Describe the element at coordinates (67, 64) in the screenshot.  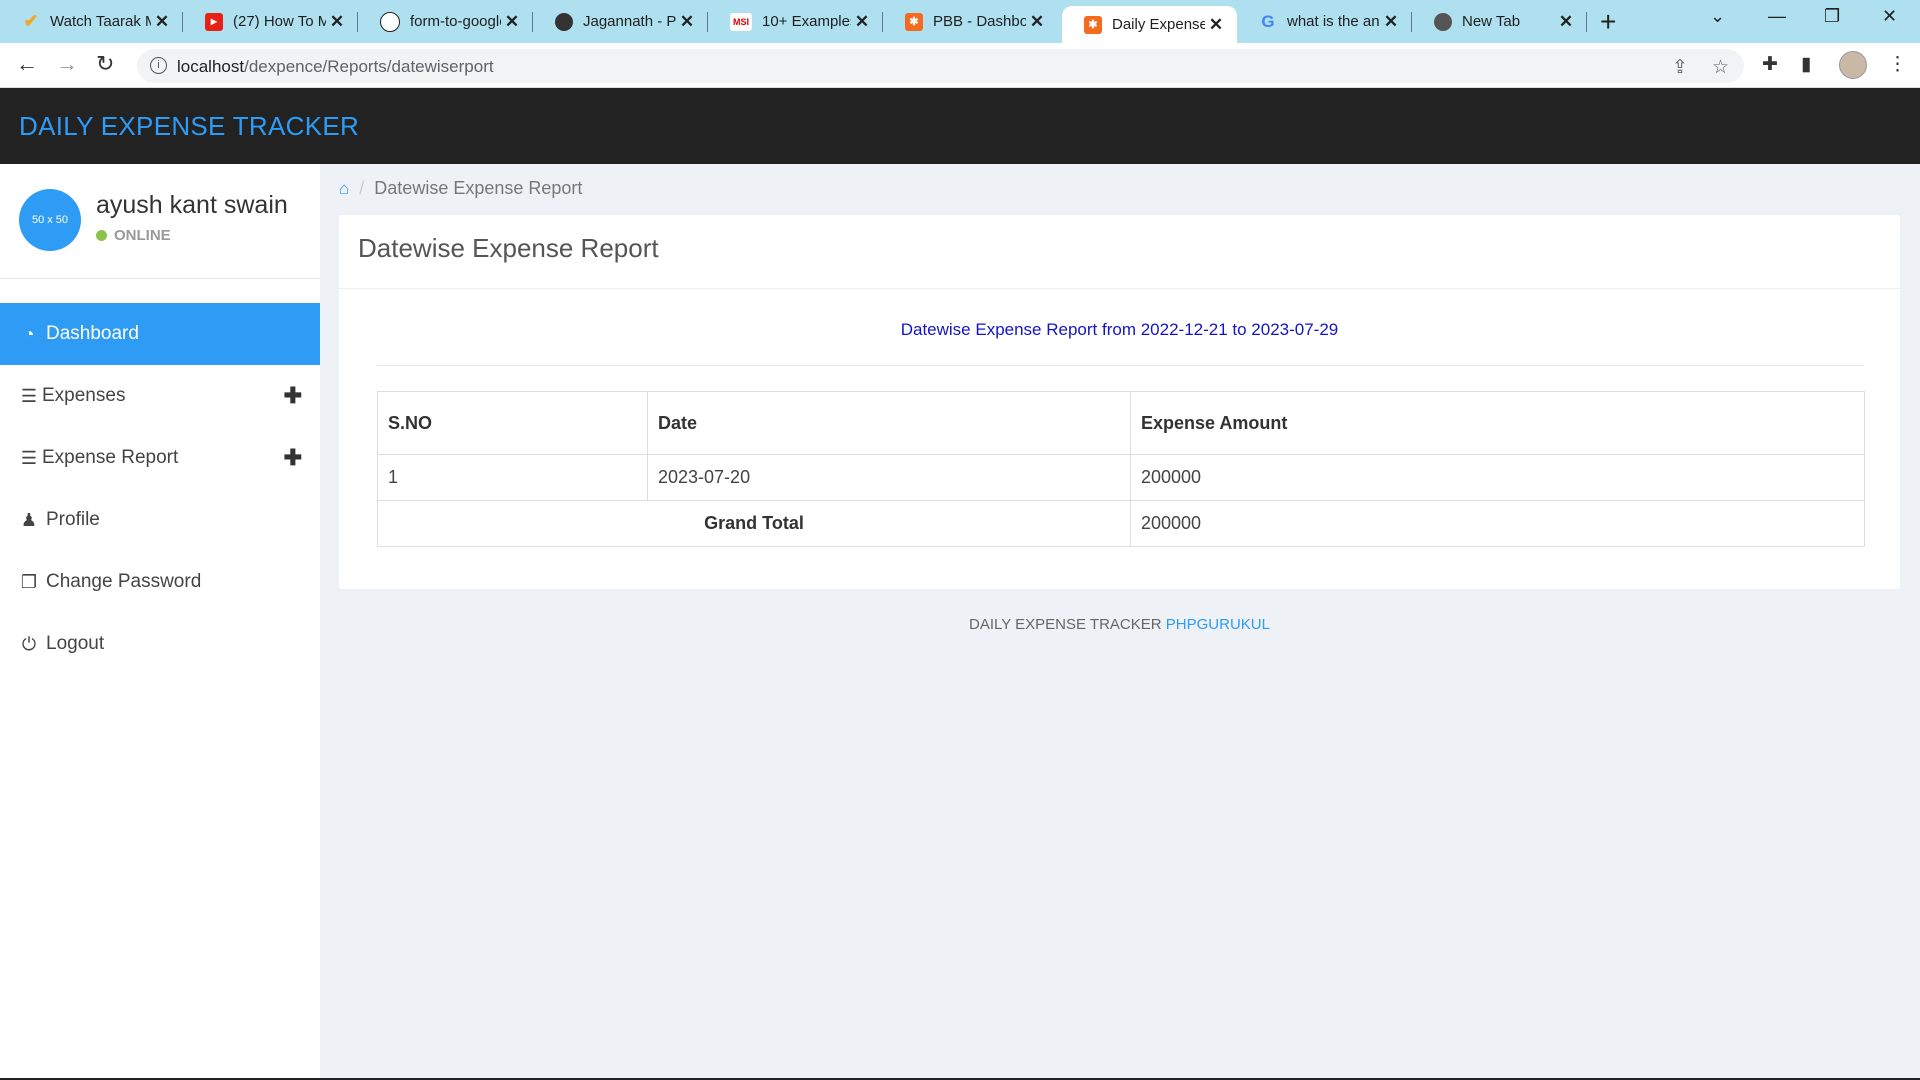
I see `forward-icon: →` at that location.